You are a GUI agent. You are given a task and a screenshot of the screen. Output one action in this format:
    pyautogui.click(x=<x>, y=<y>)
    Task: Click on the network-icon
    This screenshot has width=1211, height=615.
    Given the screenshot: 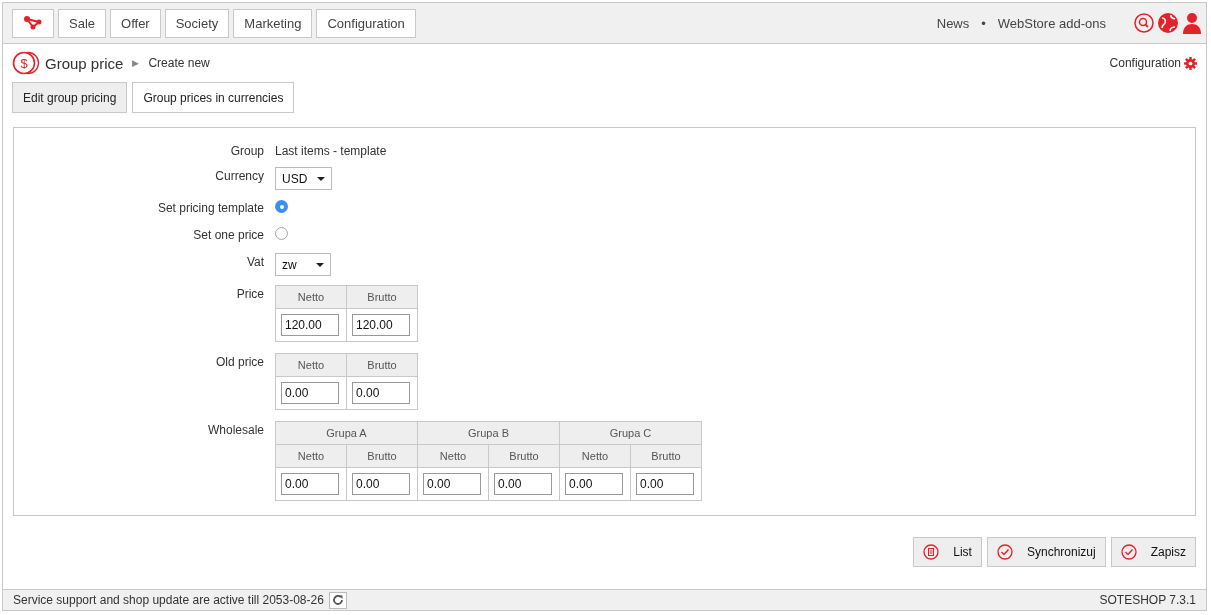 What is the action you would take?
    pyautogui.click(x=33, y=23)
    